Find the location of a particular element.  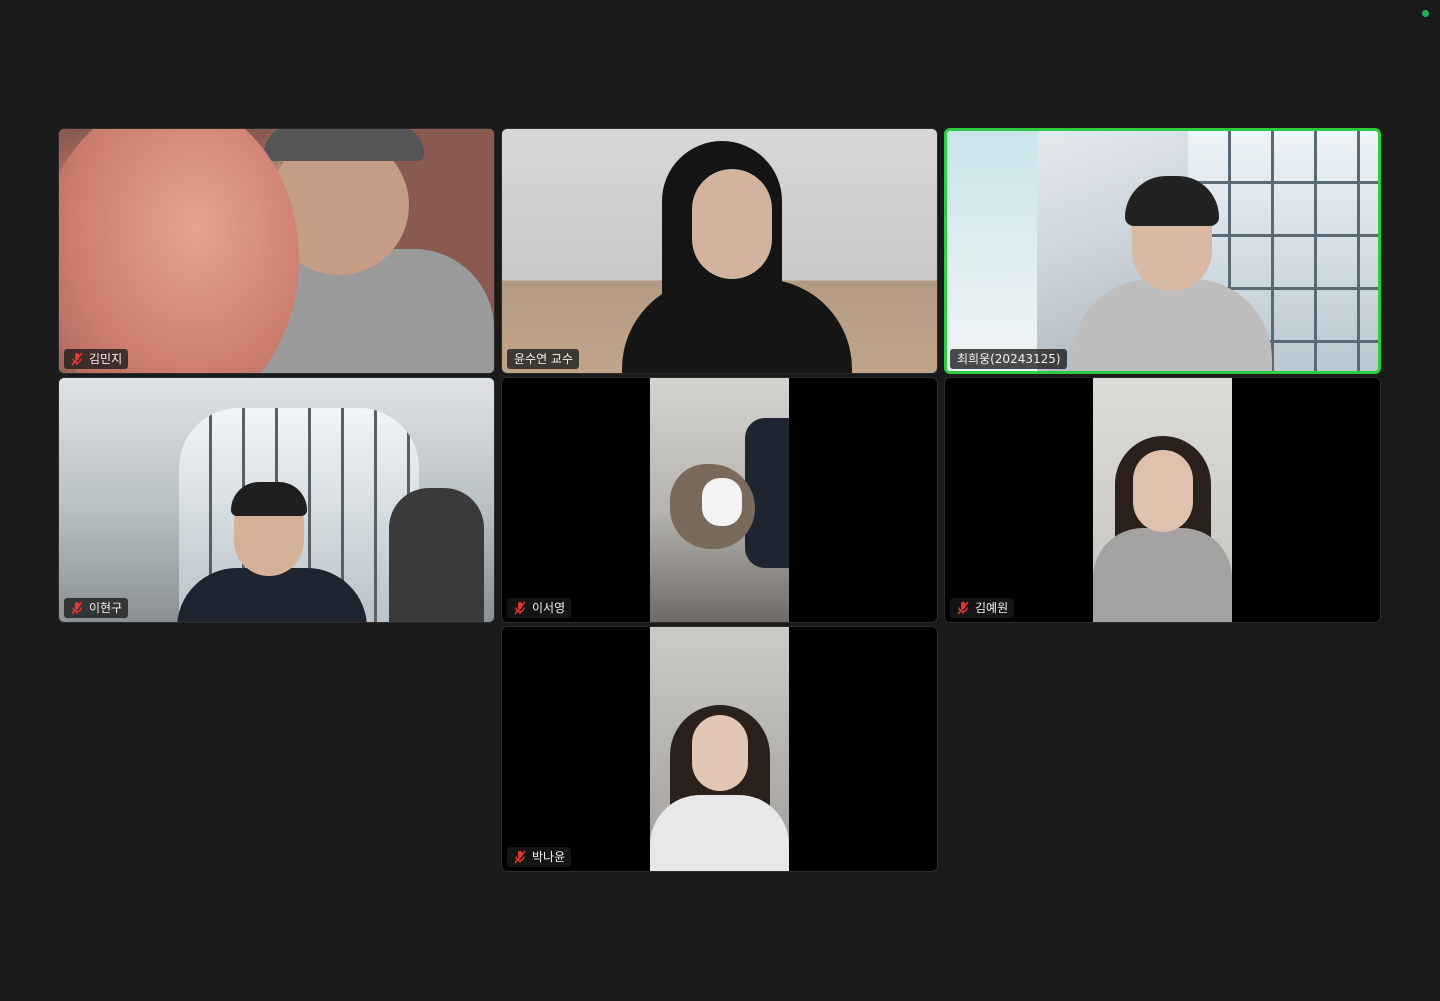

participant-name-tag: 김예원 is located at coordinates (982, 608).